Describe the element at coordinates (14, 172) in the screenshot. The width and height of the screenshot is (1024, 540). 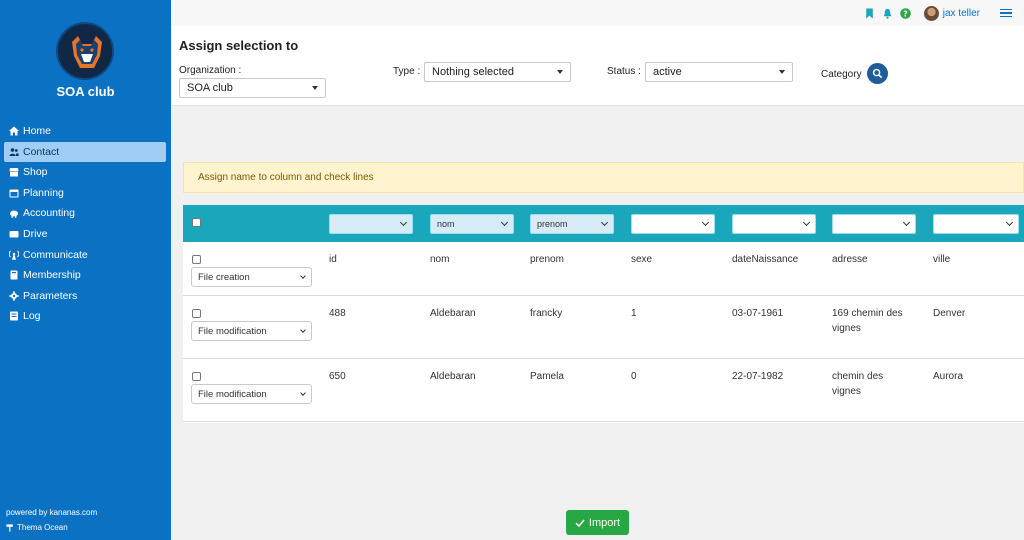
I see `shop-icon` at that location.